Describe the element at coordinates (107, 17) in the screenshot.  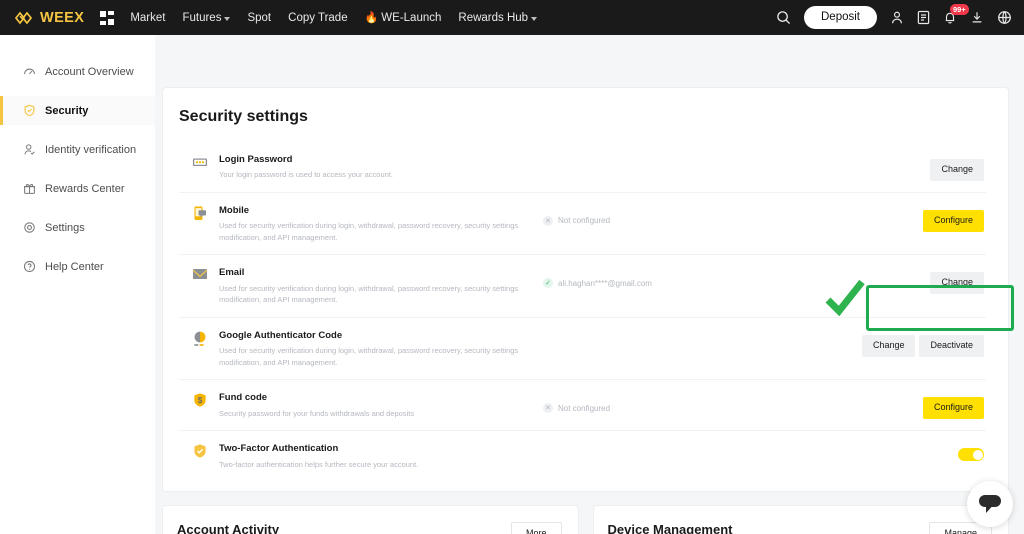
I see `apps-grid-icon` at that location.